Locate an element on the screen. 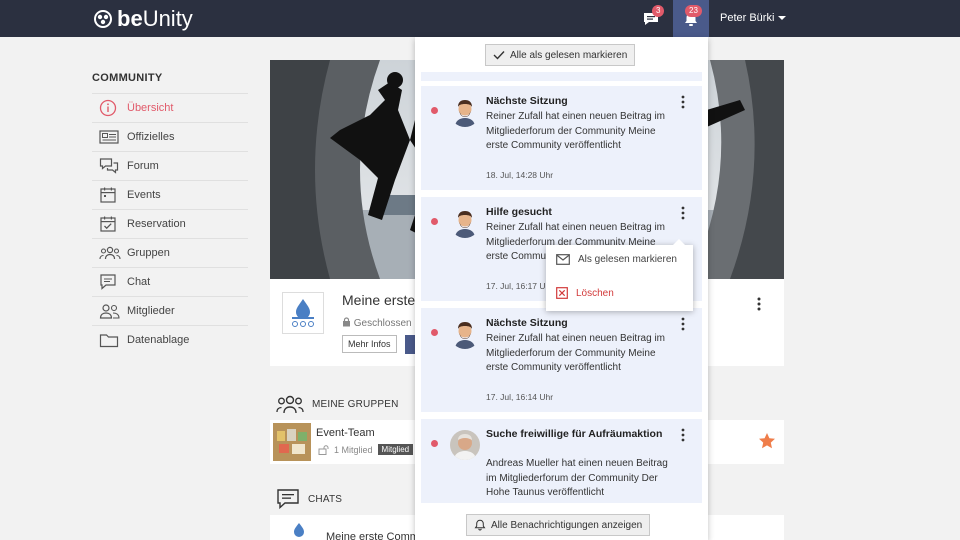 This screenshot has width=960, height=540. mark-as-read-menu-item: Als gelesen markieren is located at coordinates (616, 259).